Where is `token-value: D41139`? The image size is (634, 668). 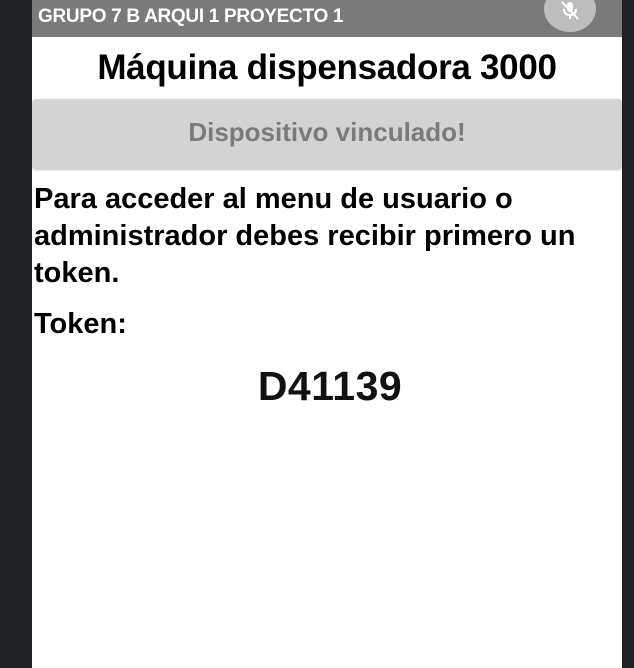
token-value: D41139 is located at coordinates (330, 386).